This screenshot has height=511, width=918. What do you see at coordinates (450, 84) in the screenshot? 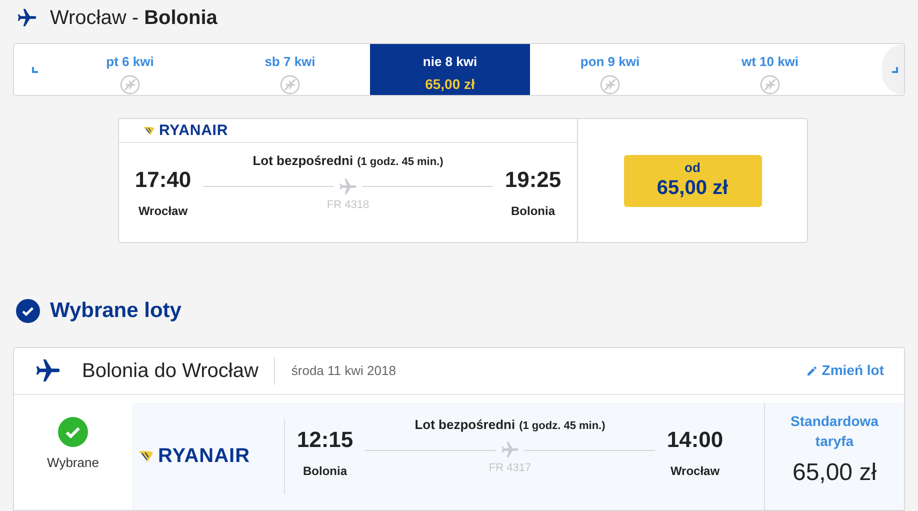
I see `date-price: 65,00 zł` at bounding box center [450, 84].